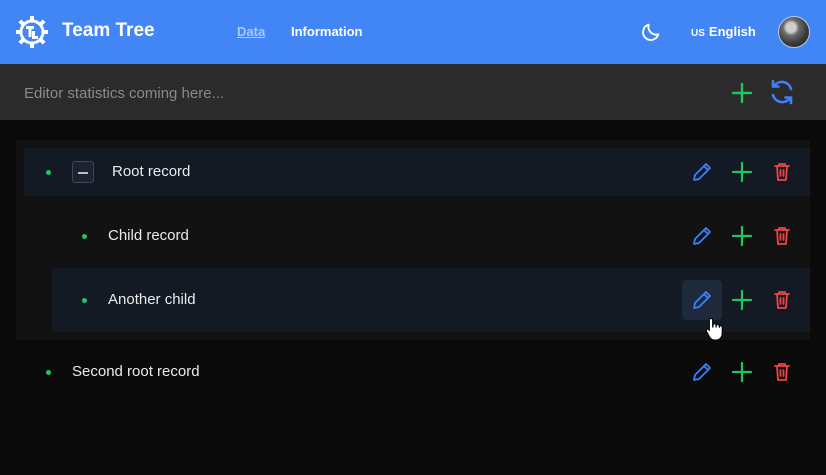 Image resolution: width=826 pixels, height=475 pixels. I want to click on refresh-icon, so click(782, 92).